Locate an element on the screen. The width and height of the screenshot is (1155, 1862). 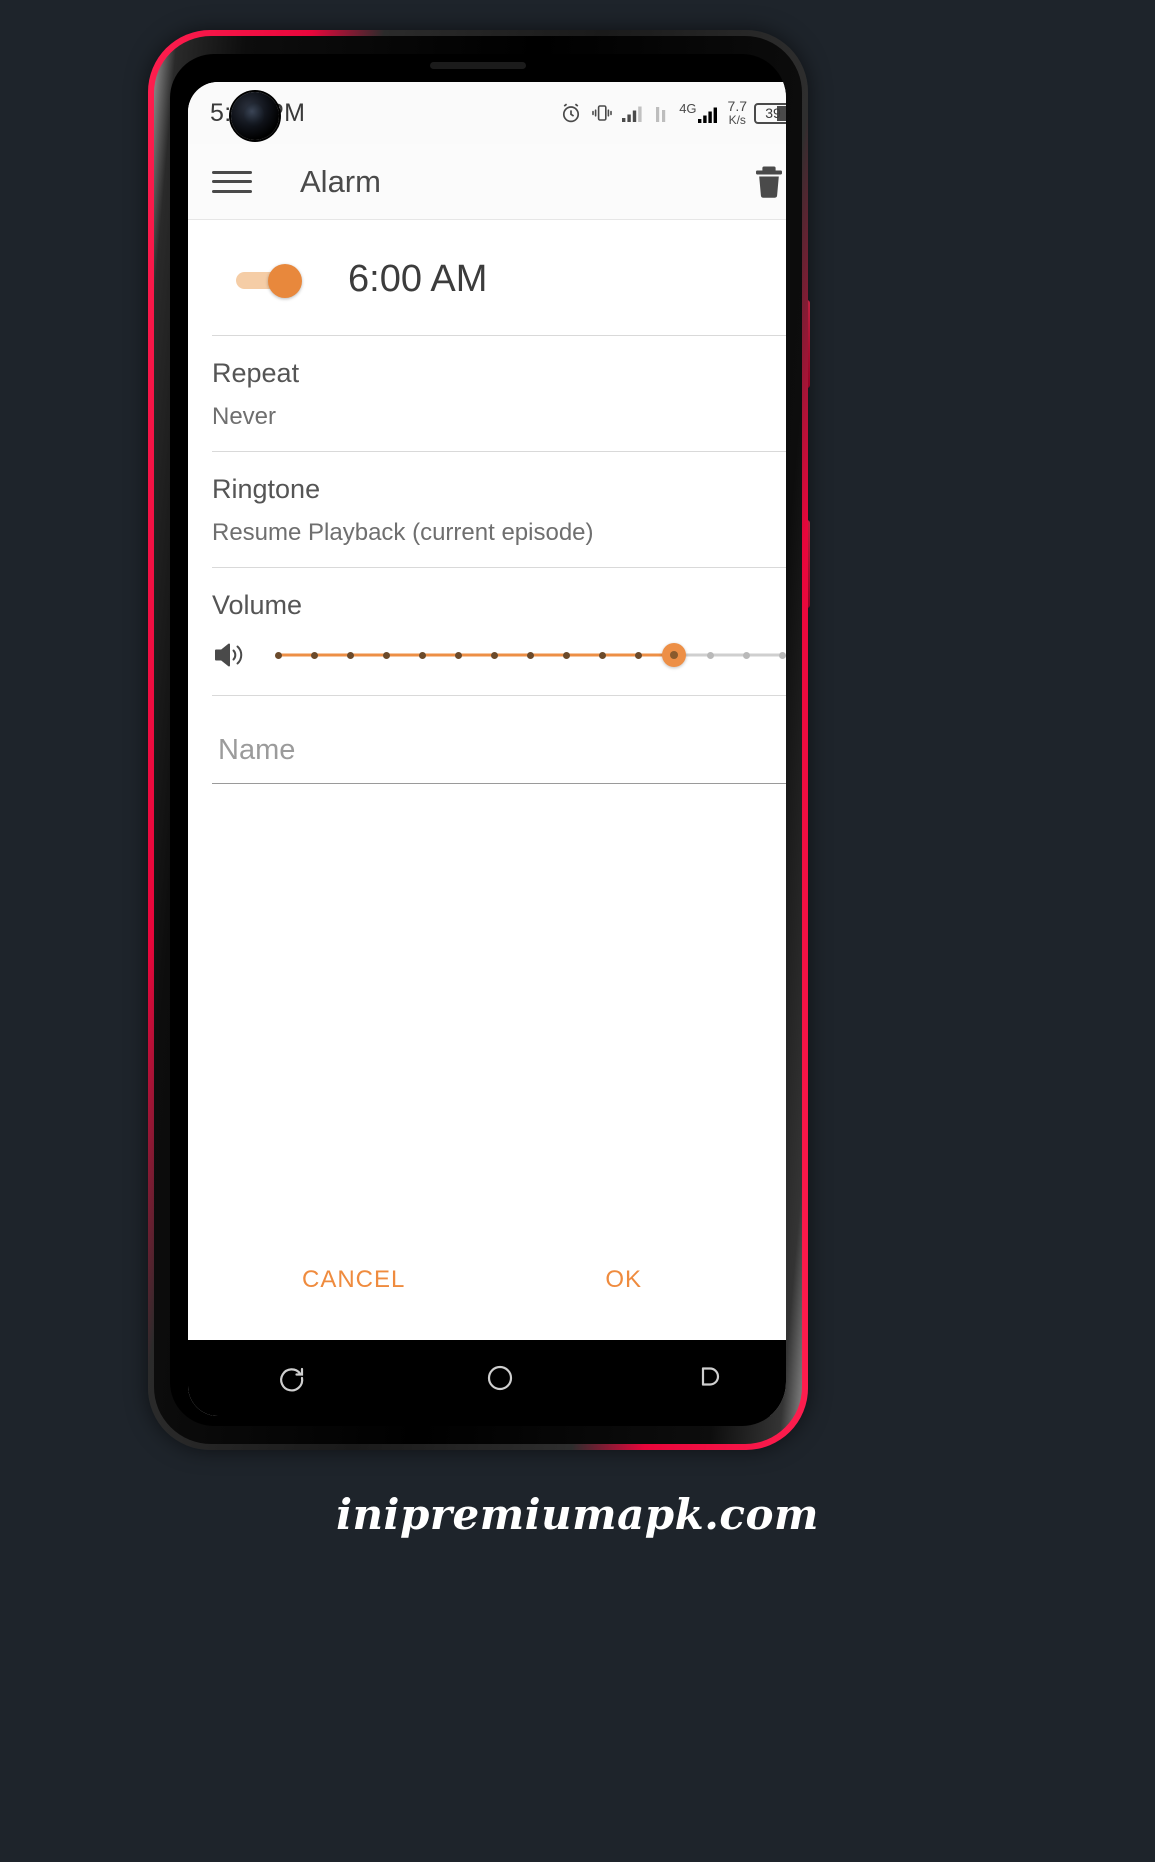
page-title: Alarm is located at coordinates (340, 181).